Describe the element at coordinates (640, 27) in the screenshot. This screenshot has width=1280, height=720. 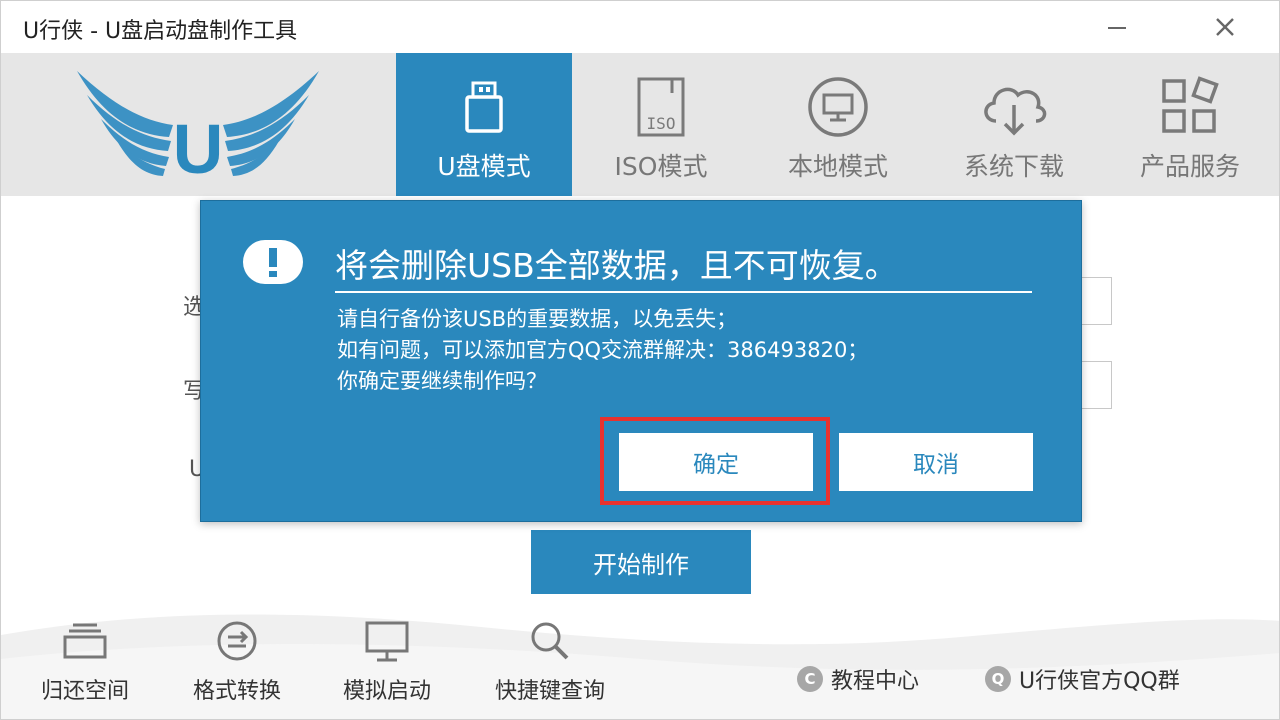
I see `title-bar: U行侠 - U盘启动盘制作工具` at that location.